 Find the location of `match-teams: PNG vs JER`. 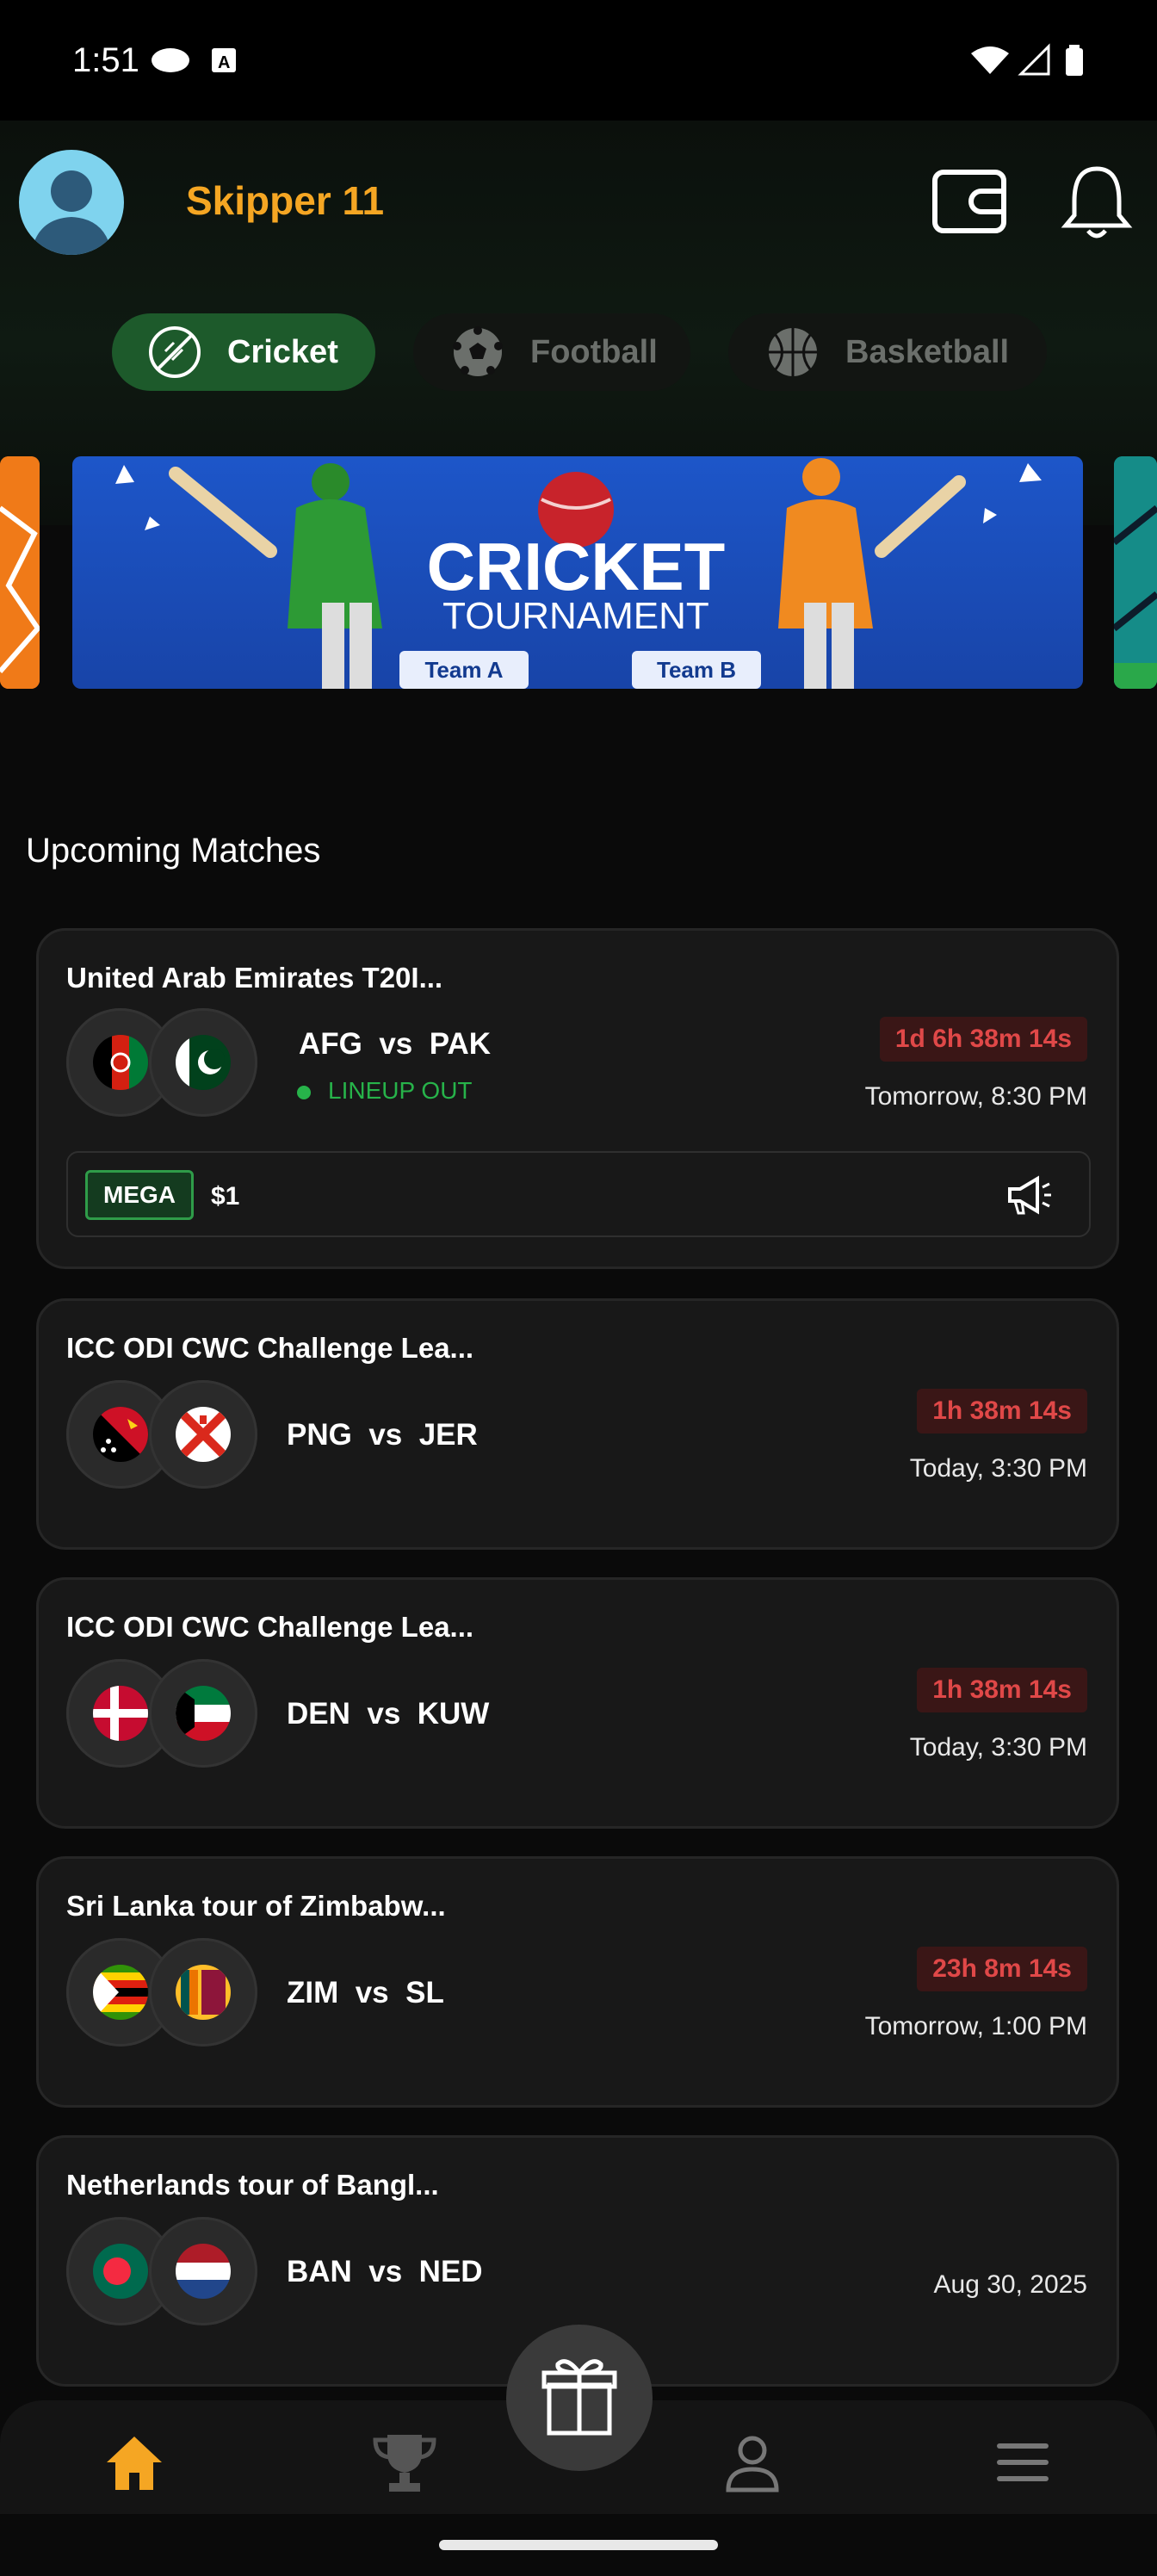

match-teams: PNG vs JER is located at coordinates (383, 1435).